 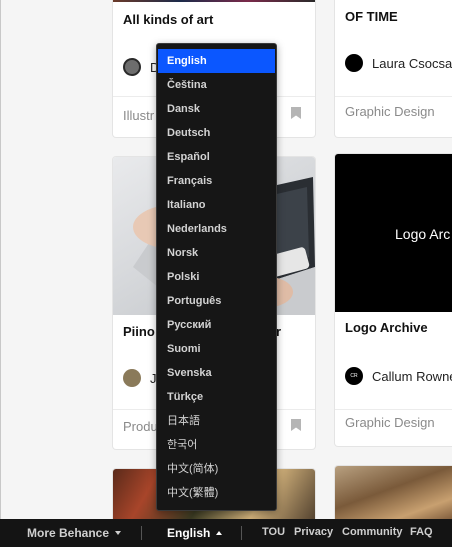 I want to click on language-option-chinese-simplified: 中文(简体), so click(x=216, y=469).